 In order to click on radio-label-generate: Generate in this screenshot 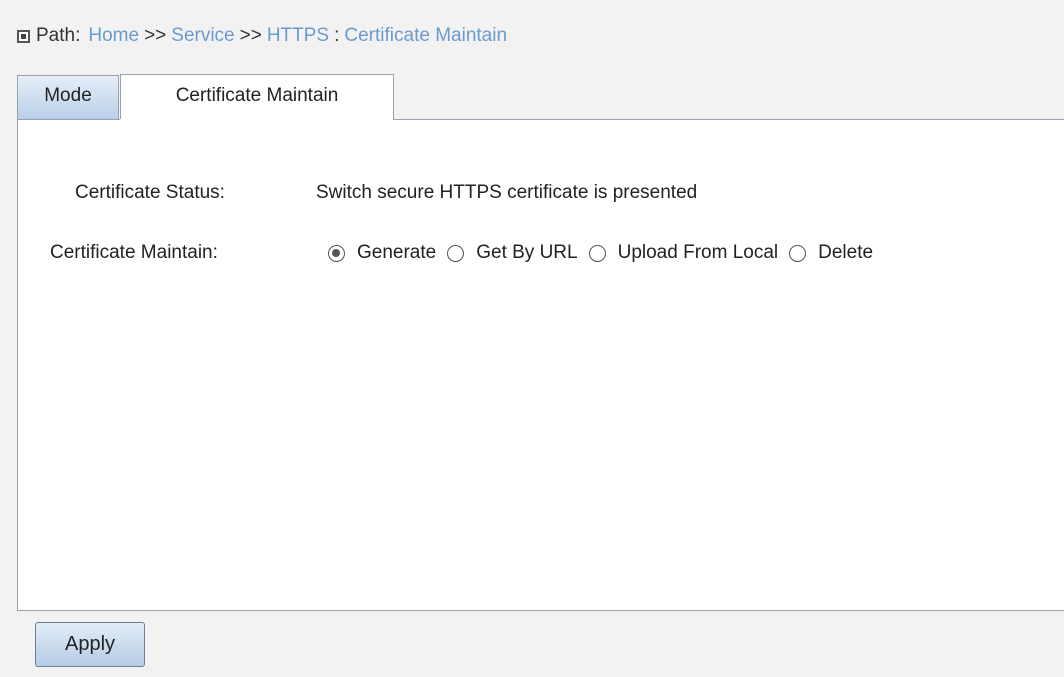, I will do `click(397, 252)`.